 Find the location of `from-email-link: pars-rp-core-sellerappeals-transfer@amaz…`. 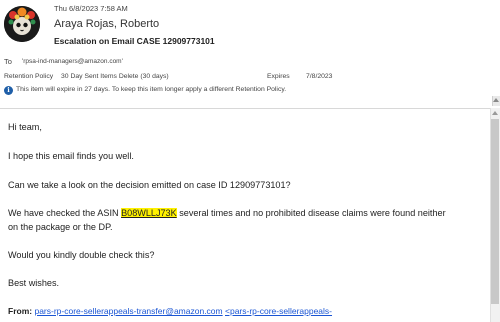

from-email-link: pars-rp-core-sellerappeals-transfer@amaz… is located at coordinates (128, 311).